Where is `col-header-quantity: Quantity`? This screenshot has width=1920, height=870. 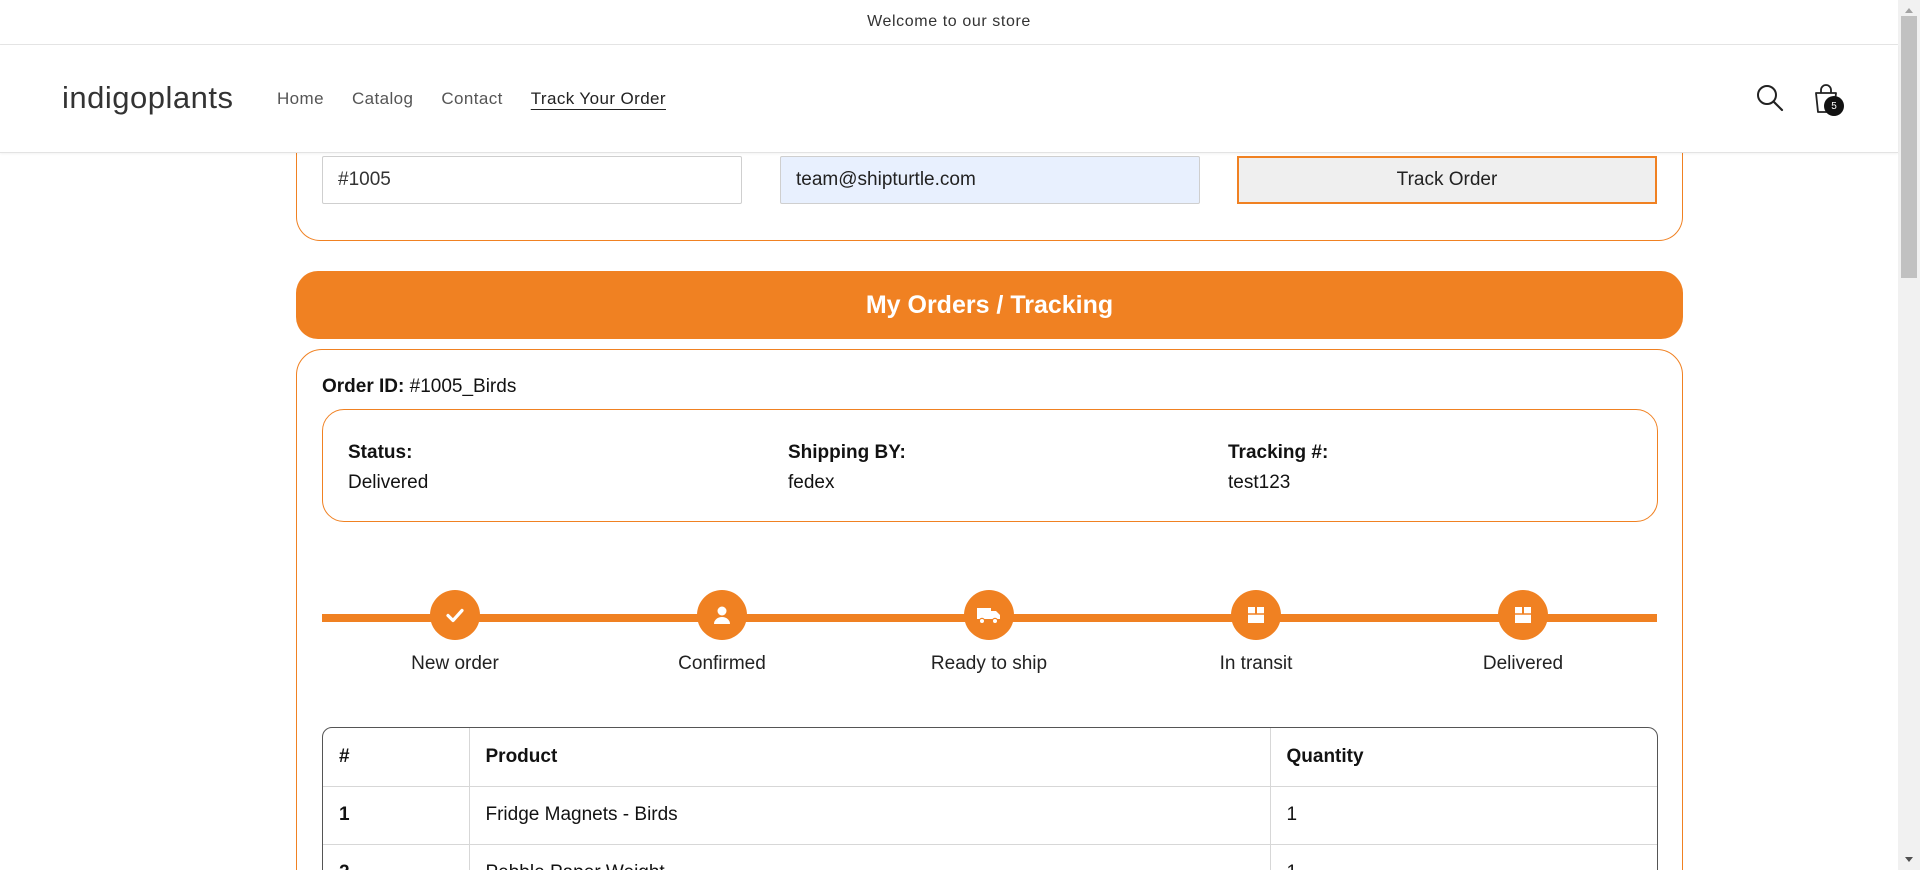 col-header-quantity: Quantity is located at coordinates (1463, 757).